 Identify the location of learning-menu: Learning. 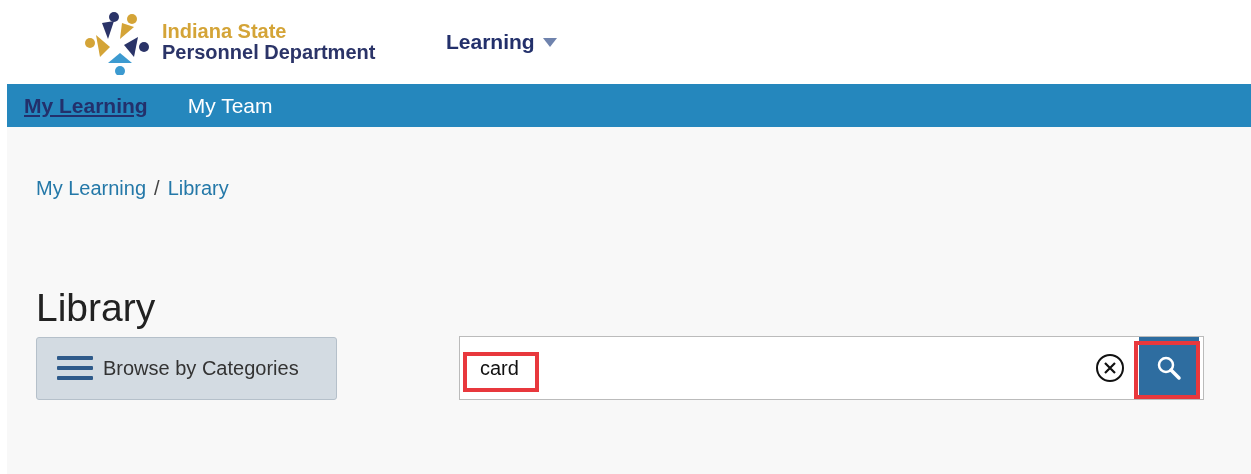
(501, 42).